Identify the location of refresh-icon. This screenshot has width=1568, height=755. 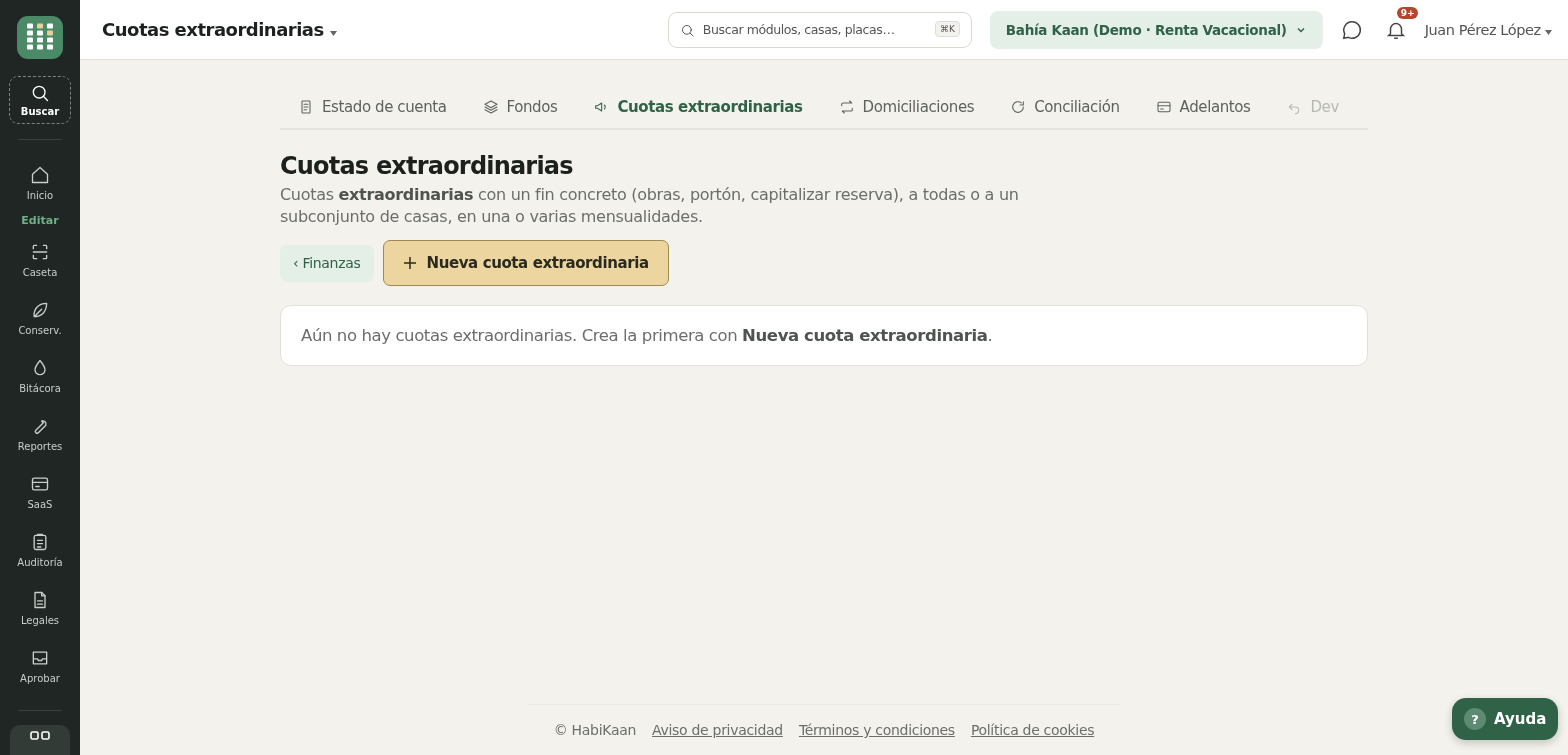
(1018, 107).